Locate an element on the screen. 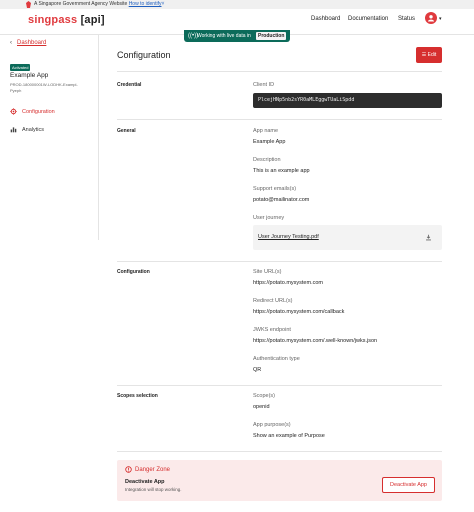  chevron-down-icon: ˅ is located at coordinates (163, 4).